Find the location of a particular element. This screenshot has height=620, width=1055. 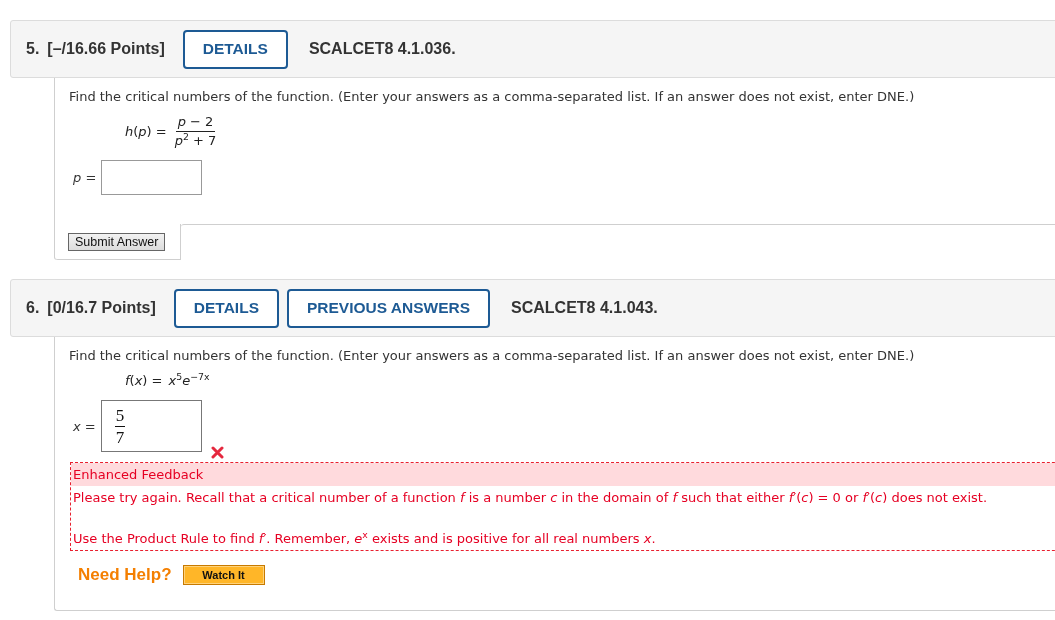

submit-button: Submit Answer is located at coordinates (117, 241).